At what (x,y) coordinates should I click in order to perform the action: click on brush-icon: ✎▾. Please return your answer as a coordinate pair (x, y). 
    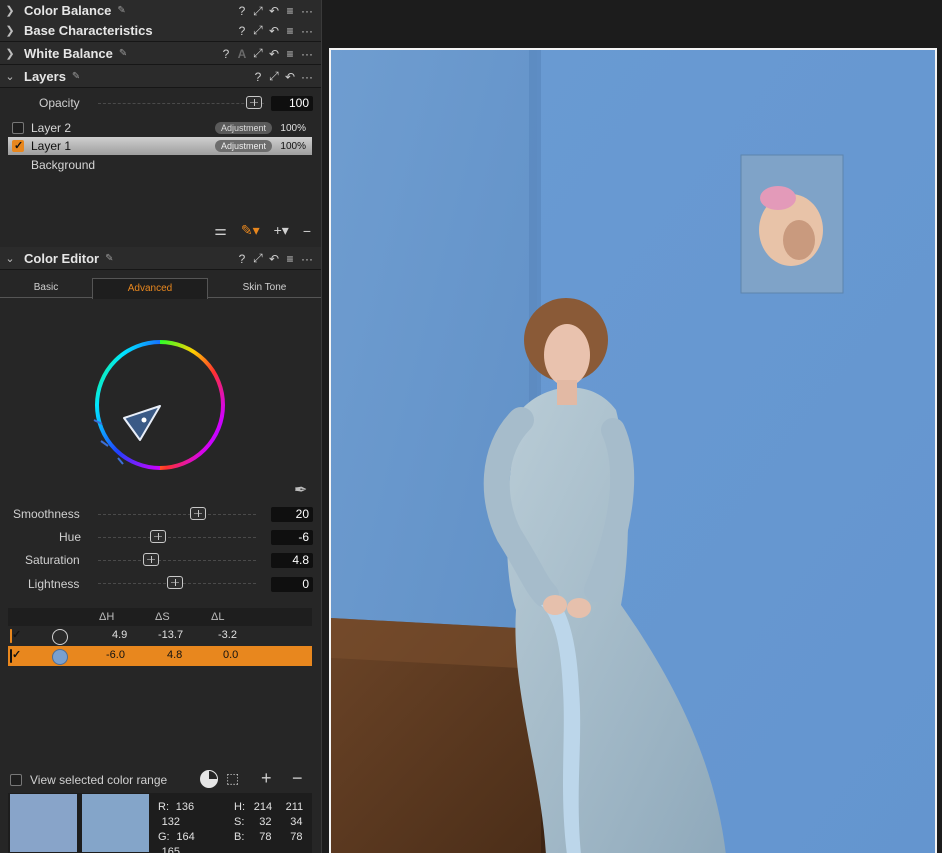
    Looking at the image, I should click on (250, 230).